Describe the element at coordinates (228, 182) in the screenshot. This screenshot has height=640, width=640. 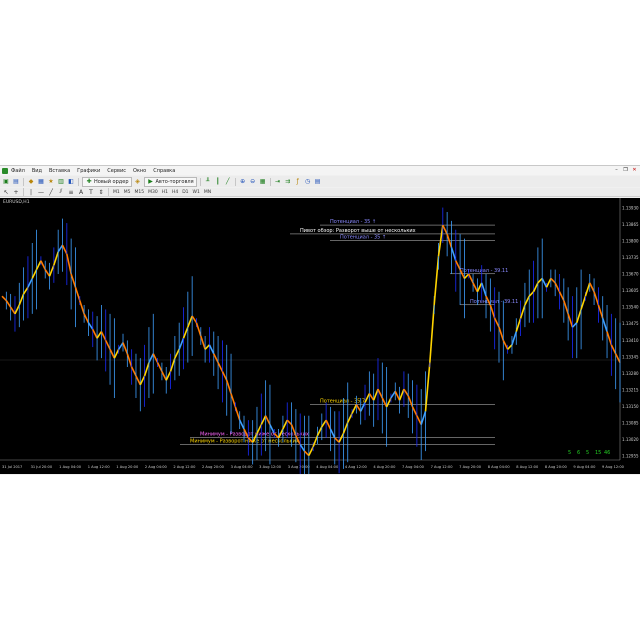
I see `line-chart-icon: ╱` at that location.